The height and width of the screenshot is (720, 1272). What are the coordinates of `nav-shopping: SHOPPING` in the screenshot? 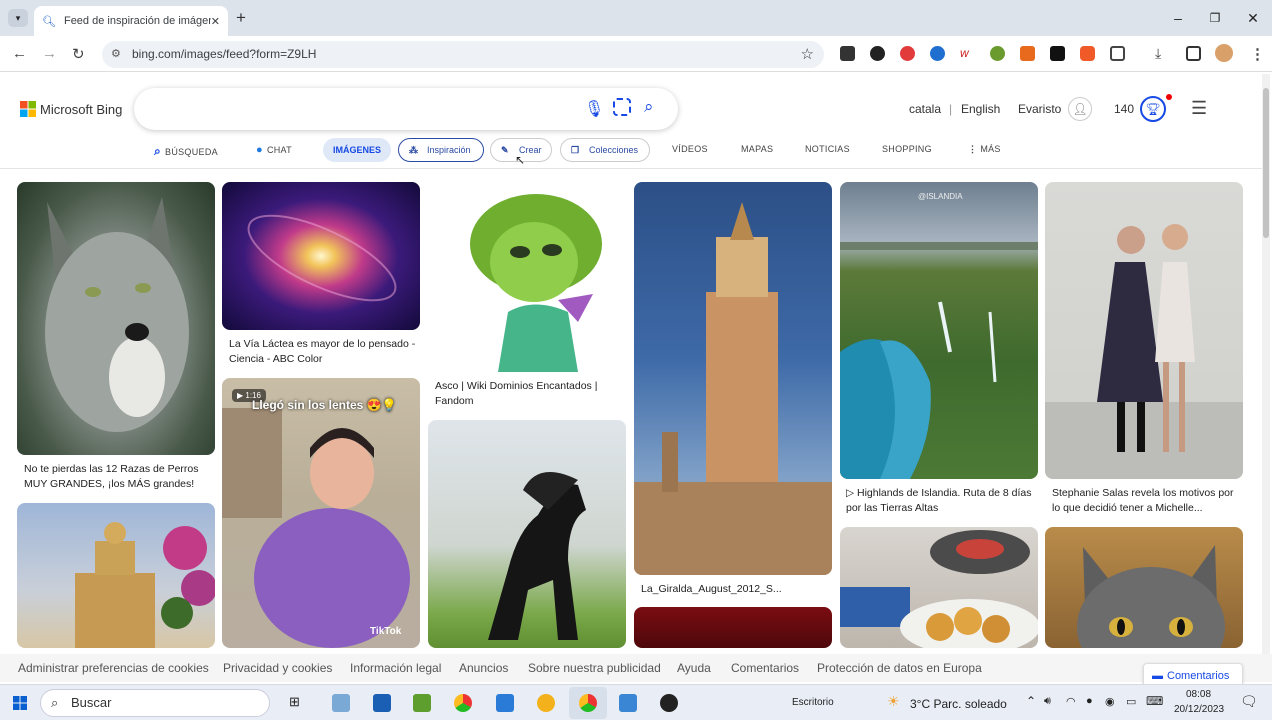 It's located at (907, 149).